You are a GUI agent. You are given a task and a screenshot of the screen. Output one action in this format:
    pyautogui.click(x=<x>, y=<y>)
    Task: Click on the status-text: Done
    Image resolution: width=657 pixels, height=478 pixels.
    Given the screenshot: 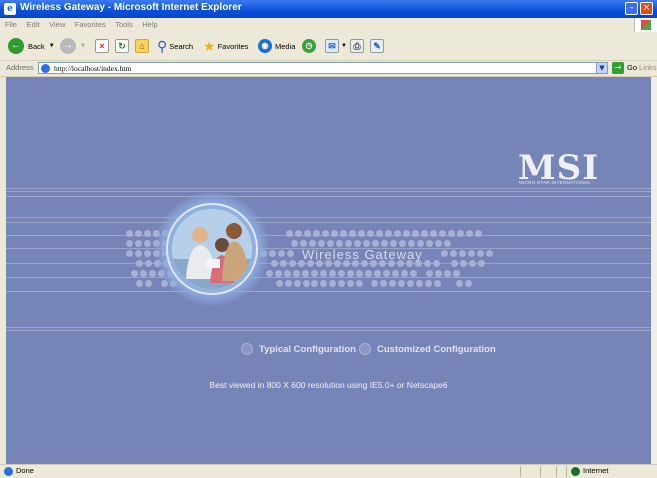 What is the action you would take?
    pyautogui.click(x=25, y=470)
    